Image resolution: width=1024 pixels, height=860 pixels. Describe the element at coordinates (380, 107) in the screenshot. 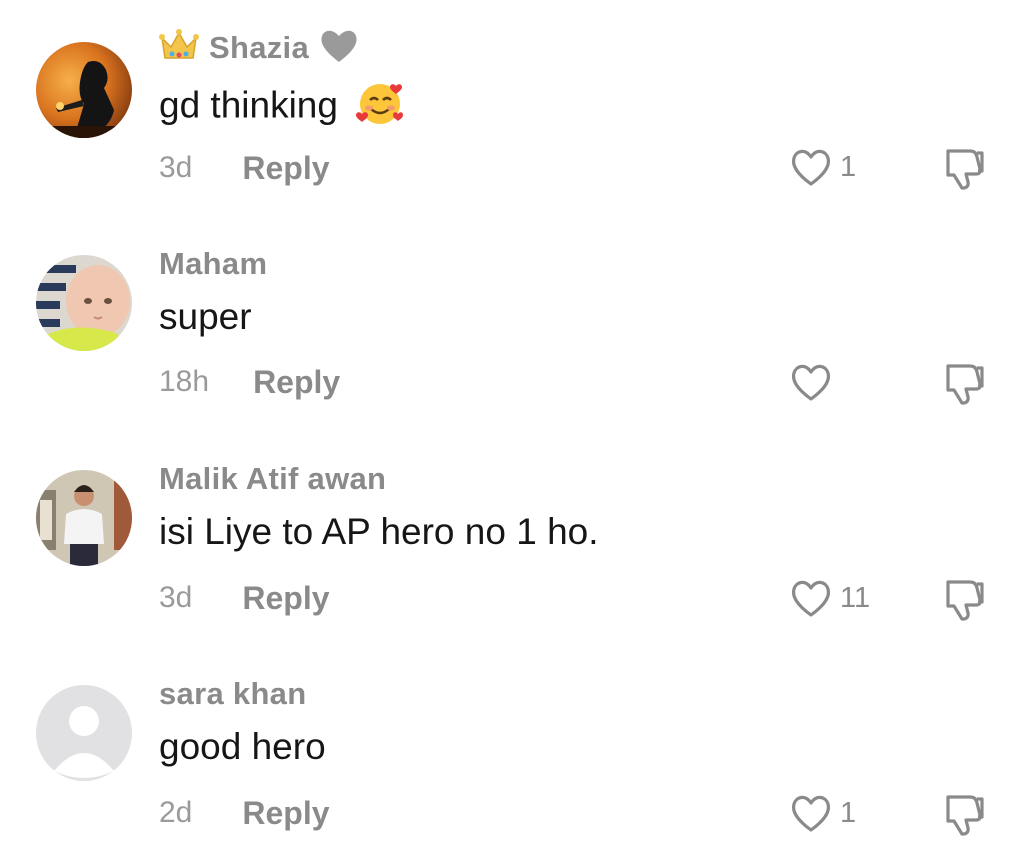

I see `smiling-face-with-hearts-icon` at that location.